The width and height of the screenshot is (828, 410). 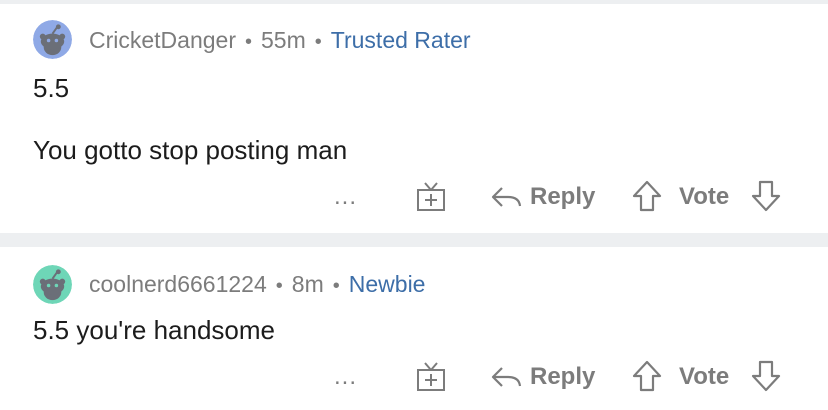 I want to click on comment-divider, so click(x=414, y=240).